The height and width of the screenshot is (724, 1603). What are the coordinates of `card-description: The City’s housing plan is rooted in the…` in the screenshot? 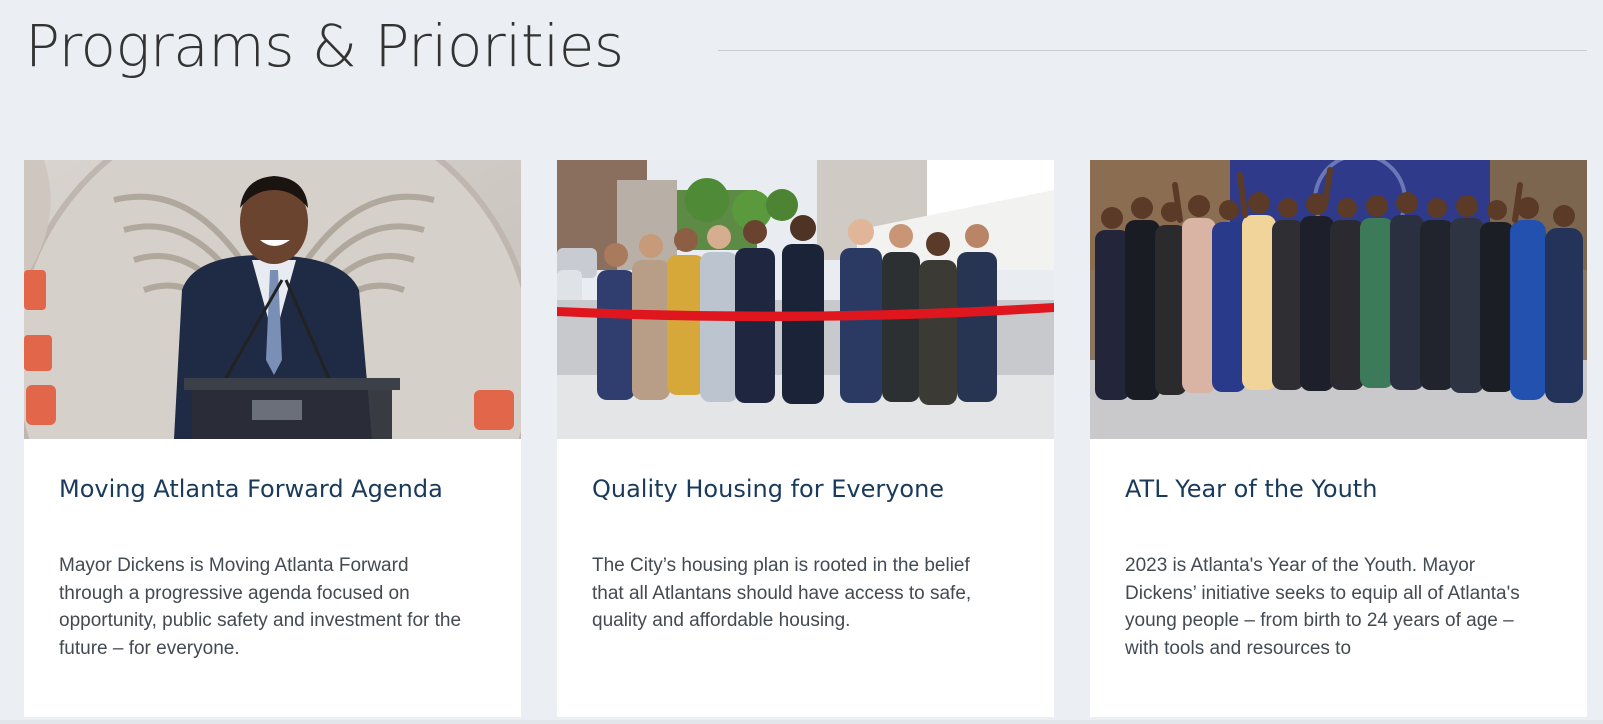 It's located at (782, 593).